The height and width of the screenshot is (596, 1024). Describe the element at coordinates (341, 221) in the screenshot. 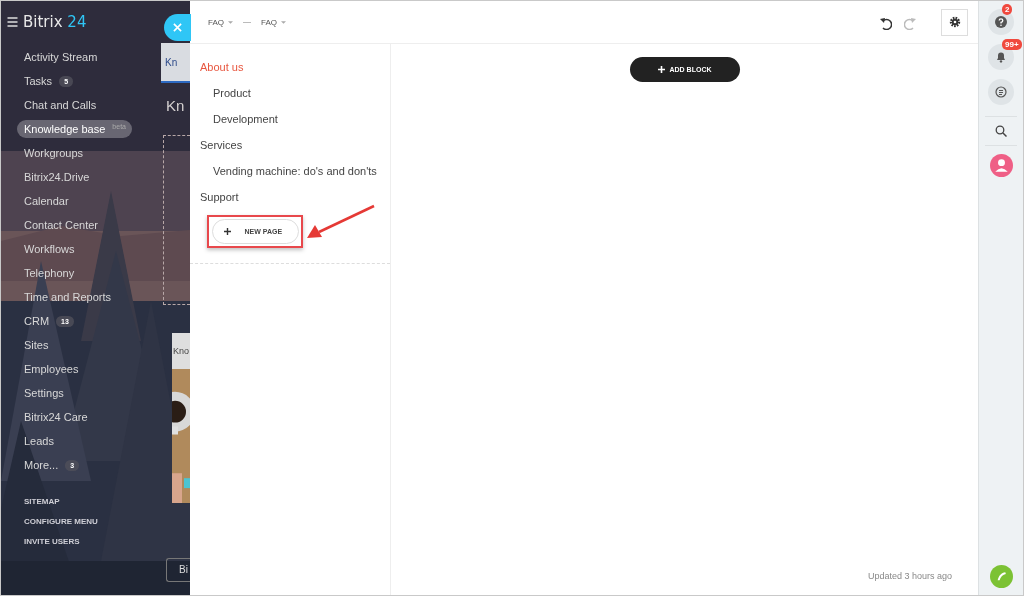

I see `annotation-arrow` at that location.